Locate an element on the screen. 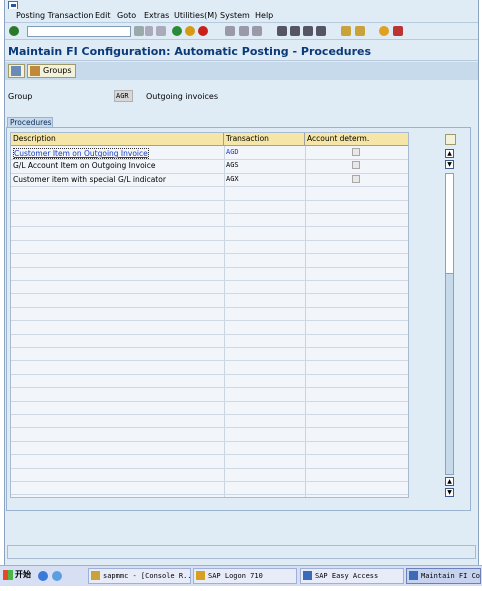 Image resolution: width=482 pixels, height=591 pixels. groups-button-label: Groups is located at coordinates (57, 70).